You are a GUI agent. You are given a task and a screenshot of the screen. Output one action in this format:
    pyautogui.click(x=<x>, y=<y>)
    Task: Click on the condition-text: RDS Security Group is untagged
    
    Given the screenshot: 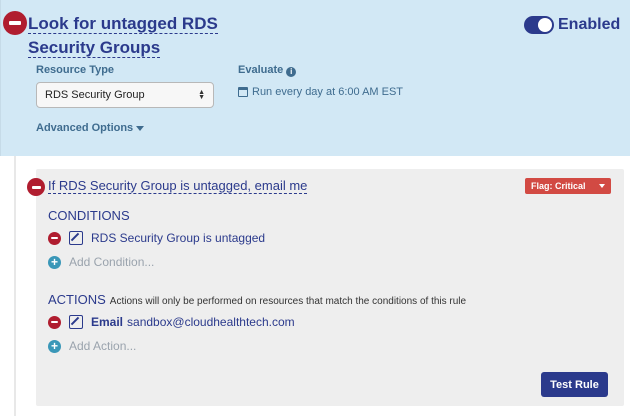 What is the action you would take?
    pyautogui.click(x=178, y=238)
    